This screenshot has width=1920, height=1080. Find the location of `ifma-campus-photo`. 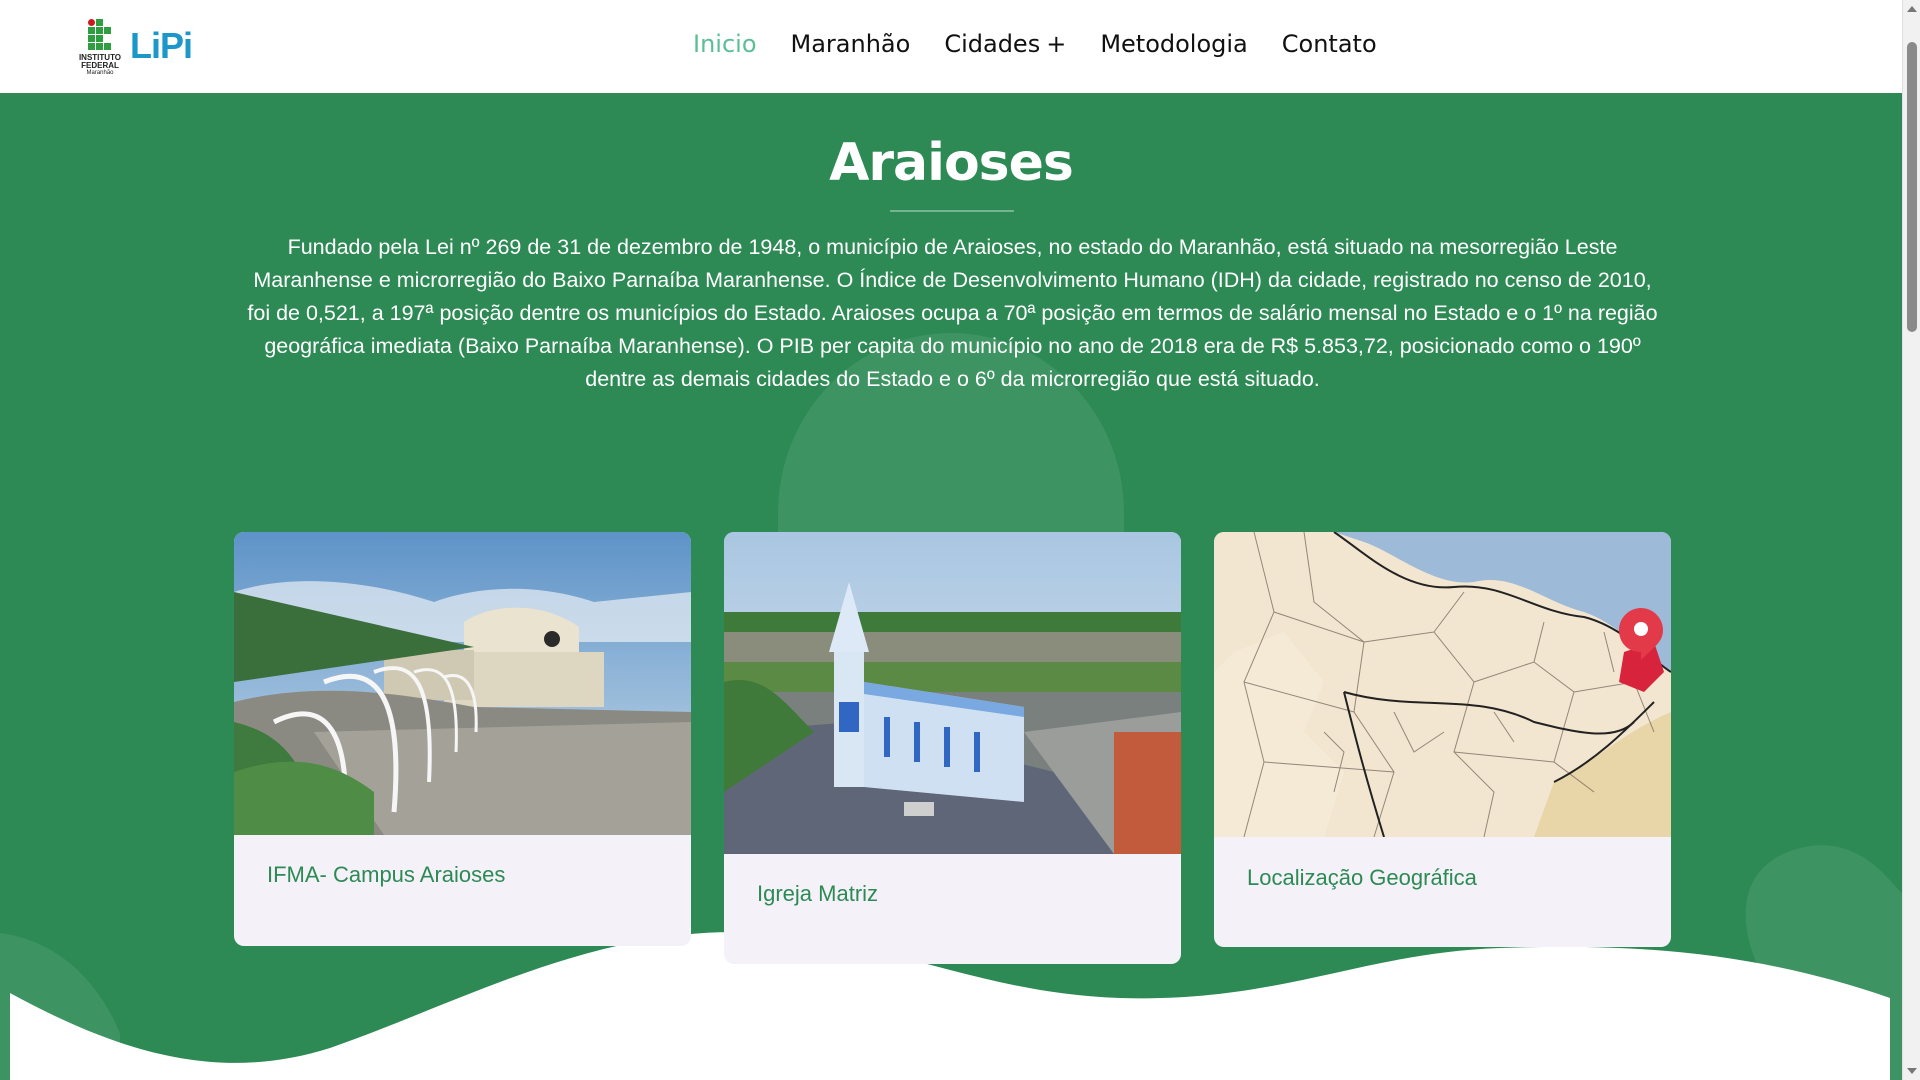

ifma-campus-photo is located at coordinates (462, 683).